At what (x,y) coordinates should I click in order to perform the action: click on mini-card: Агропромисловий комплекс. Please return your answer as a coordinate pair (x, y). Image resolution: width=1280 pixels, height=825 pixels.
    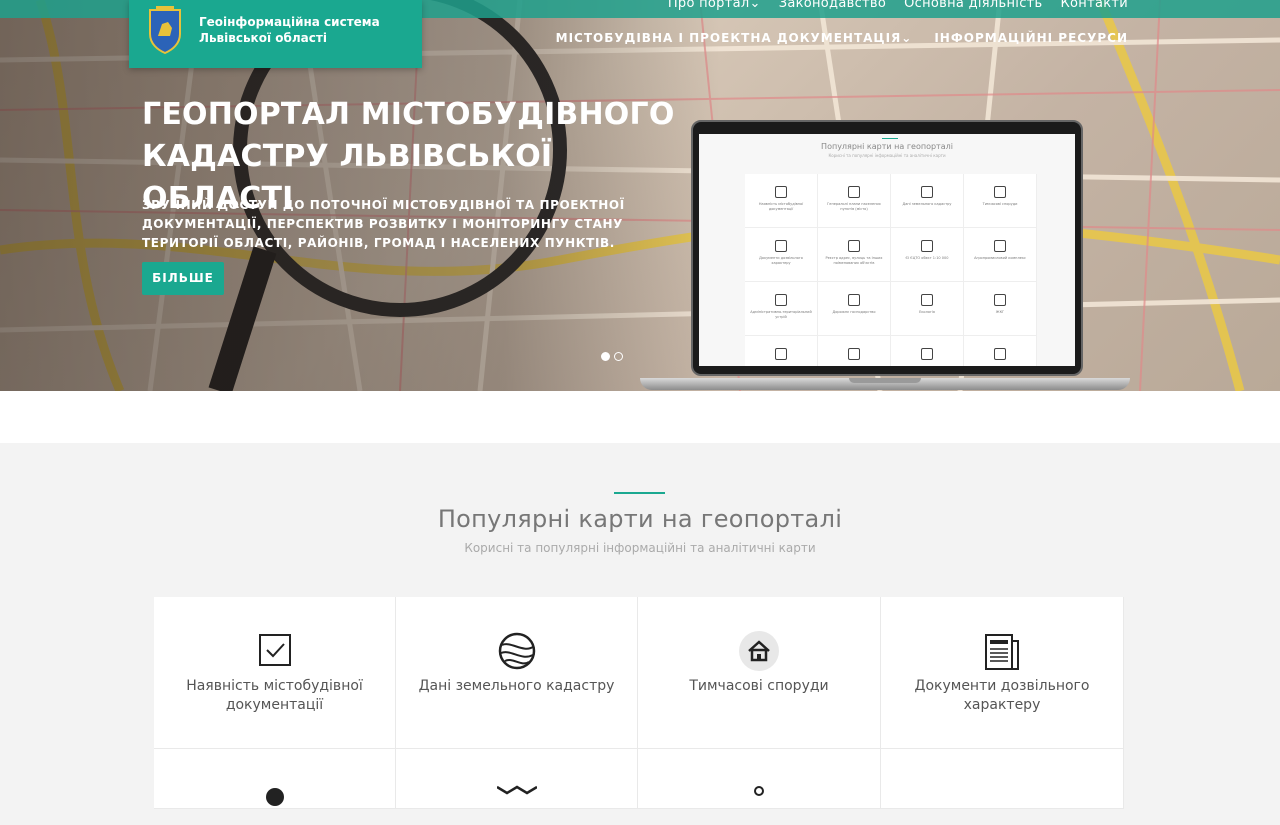
    Looking at the image, I should click on (1000, 255).